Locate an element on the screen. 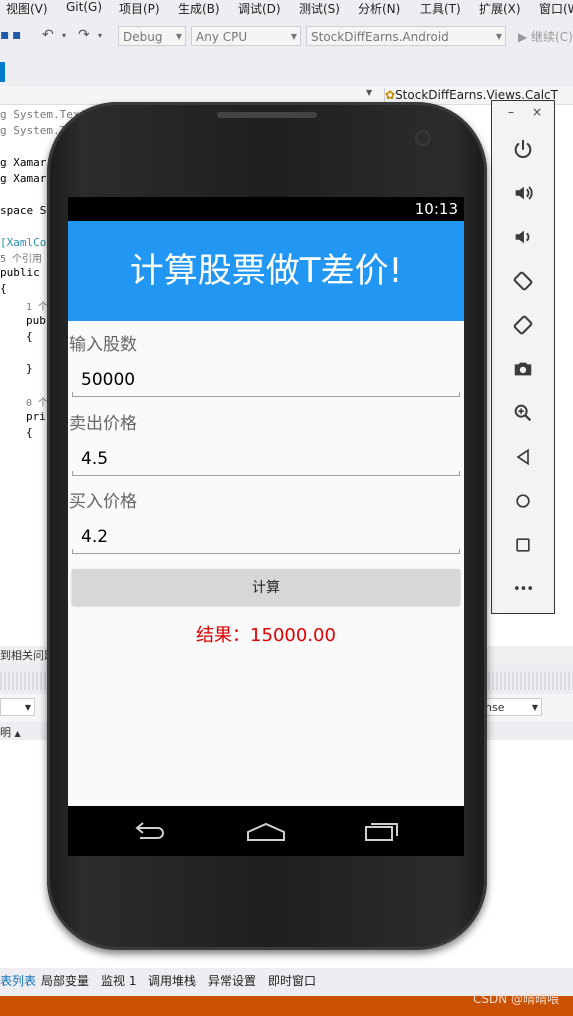 The width and height of the screenshot is (573, 1016). volume-up-button is located at coordinates (523, 193).